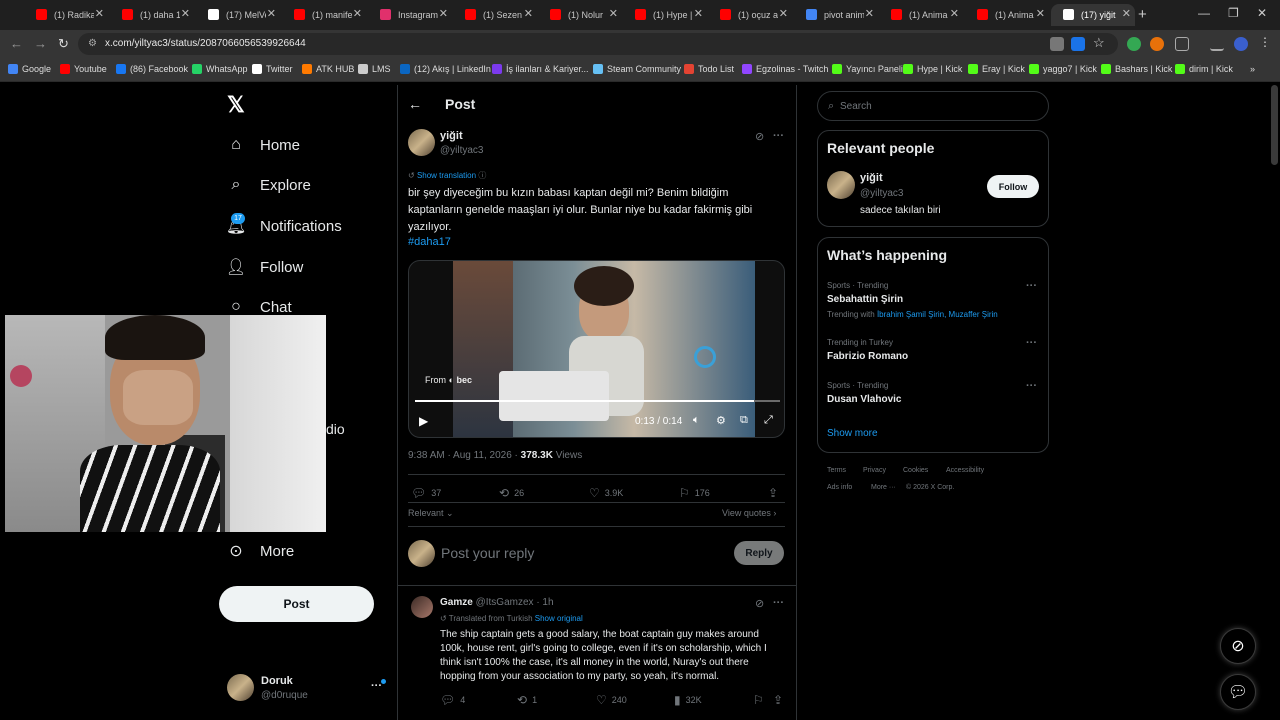 The image size is (1280, 720). I want to click on browser-tab: (1) Anima ✕, so click(1007, 15).